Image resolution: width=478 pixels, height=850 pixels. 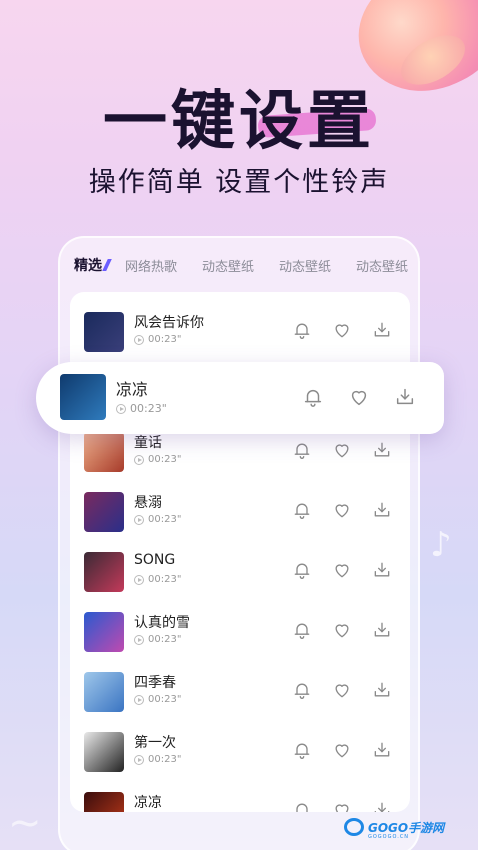 I want to click on song-title: 悬溺, so click(x=148, y=503).